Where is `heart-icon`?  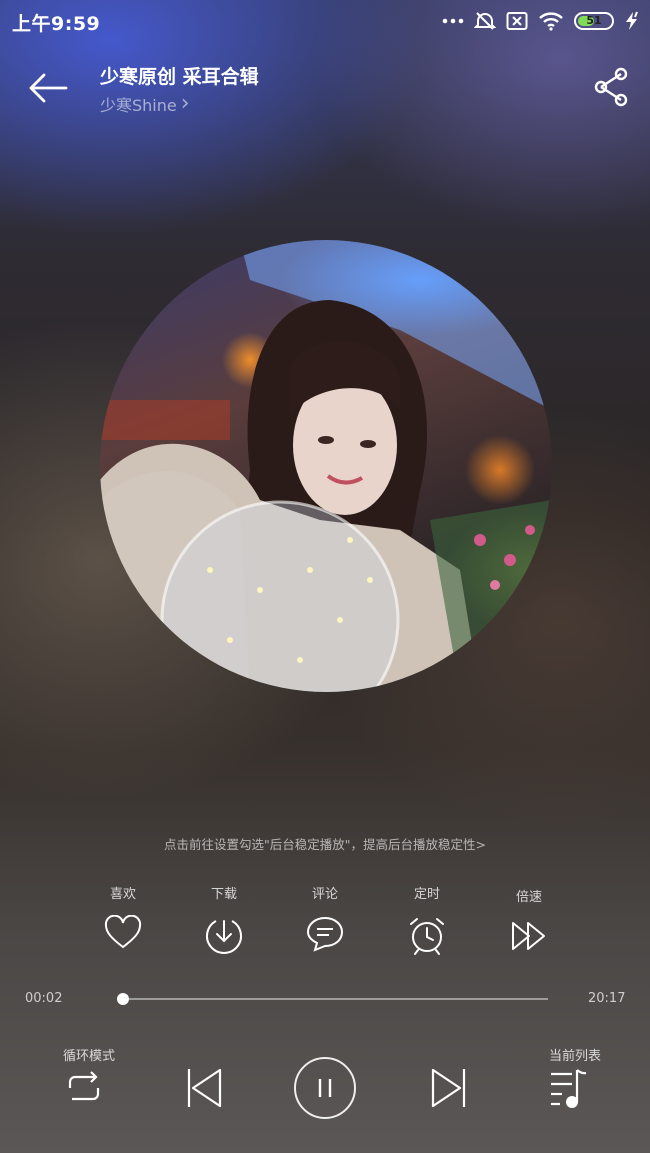
heart-icon is located at coordinates (123, 932).